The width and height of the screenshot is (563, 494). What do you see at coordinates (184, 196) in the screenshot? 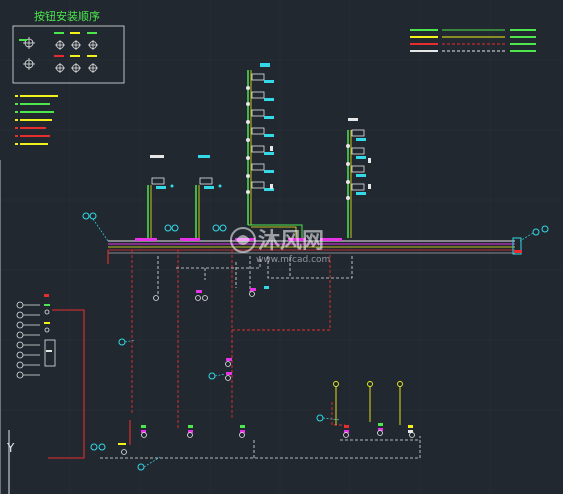
I see `valve-stack-left` at bounding box center [184, 196].